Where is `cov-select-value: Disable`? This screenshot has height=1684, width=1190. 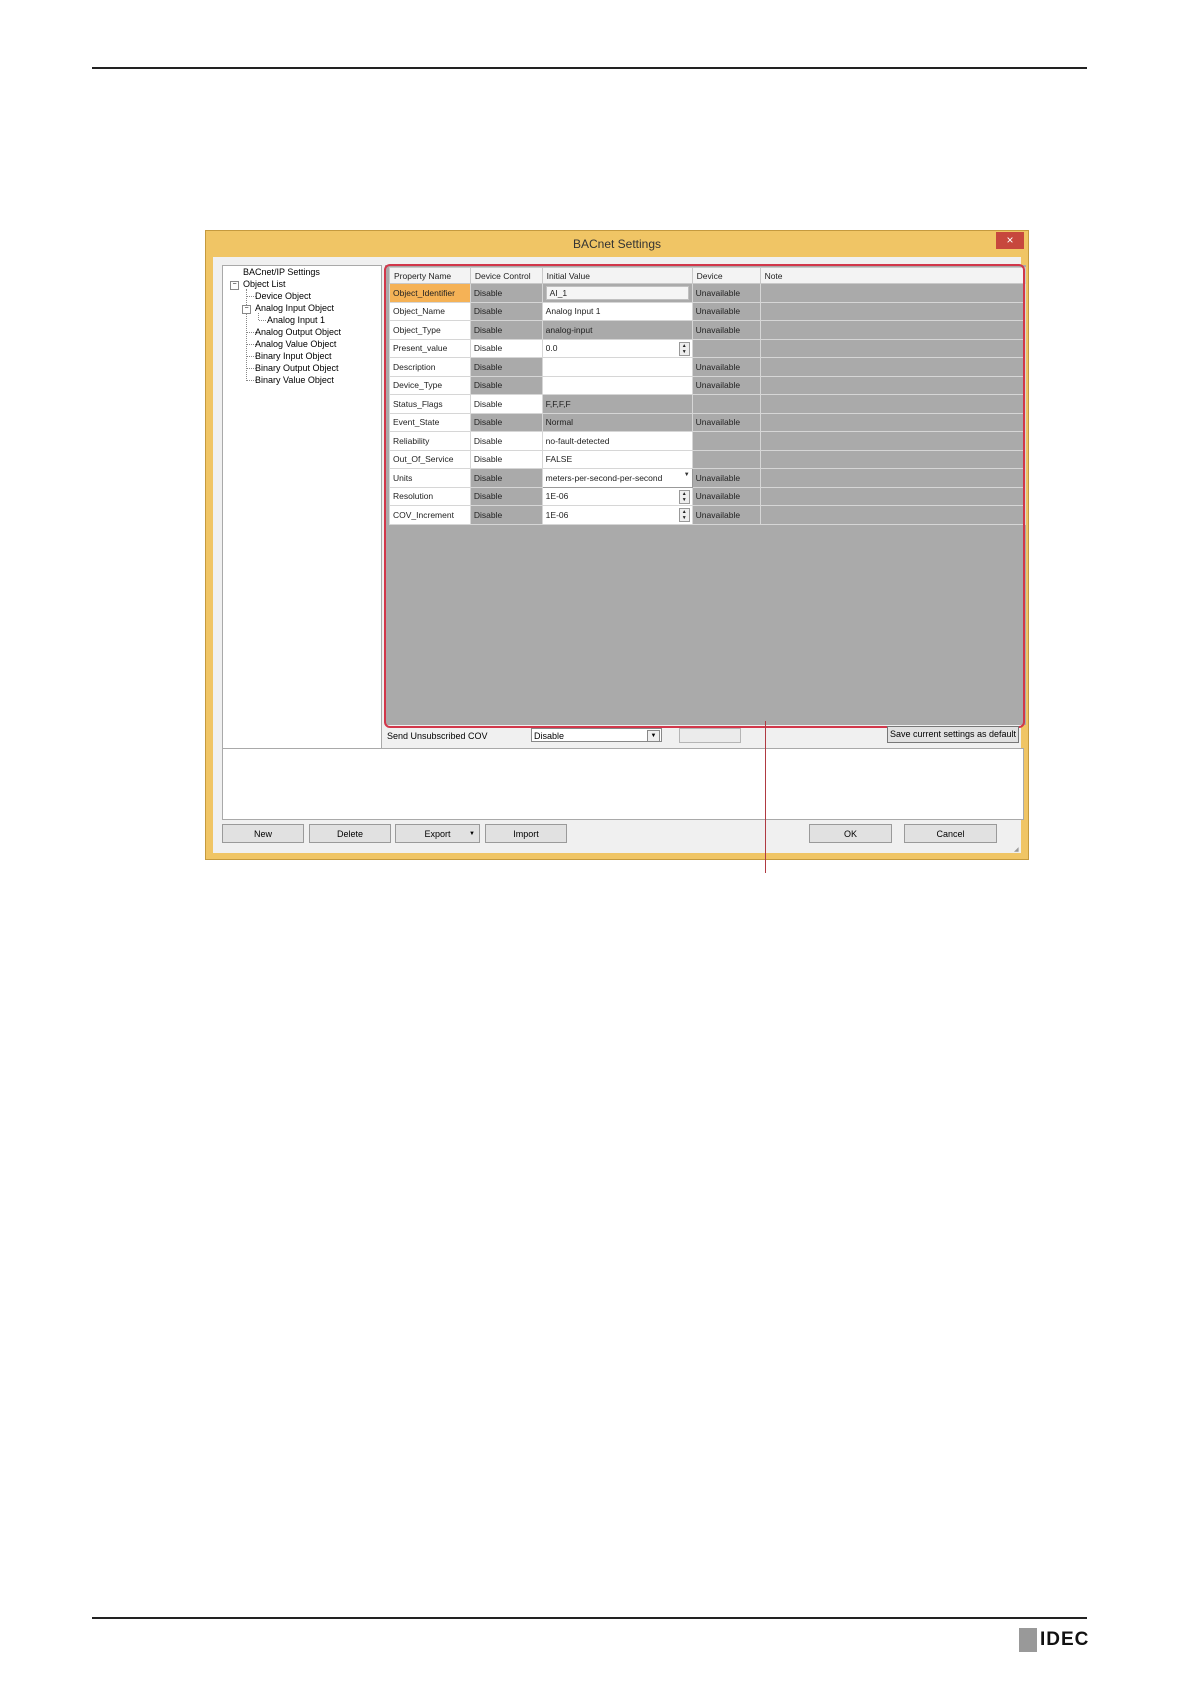 cov-select-value: Disable is located at coordinates (549, 736).